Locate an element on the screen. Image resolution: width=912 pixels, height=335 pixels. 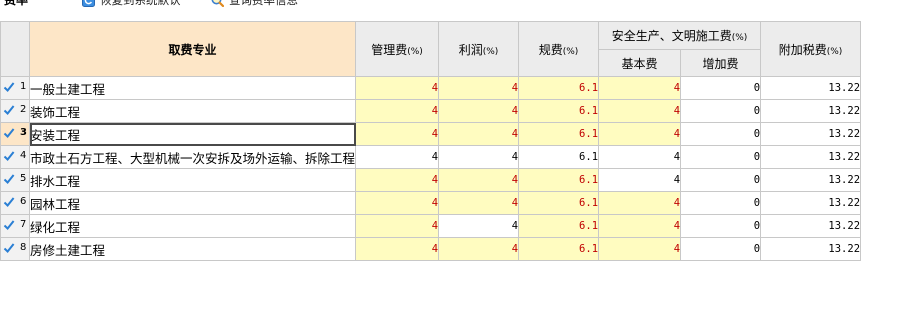
row-header: 8 is located at coordinates (15, 249).